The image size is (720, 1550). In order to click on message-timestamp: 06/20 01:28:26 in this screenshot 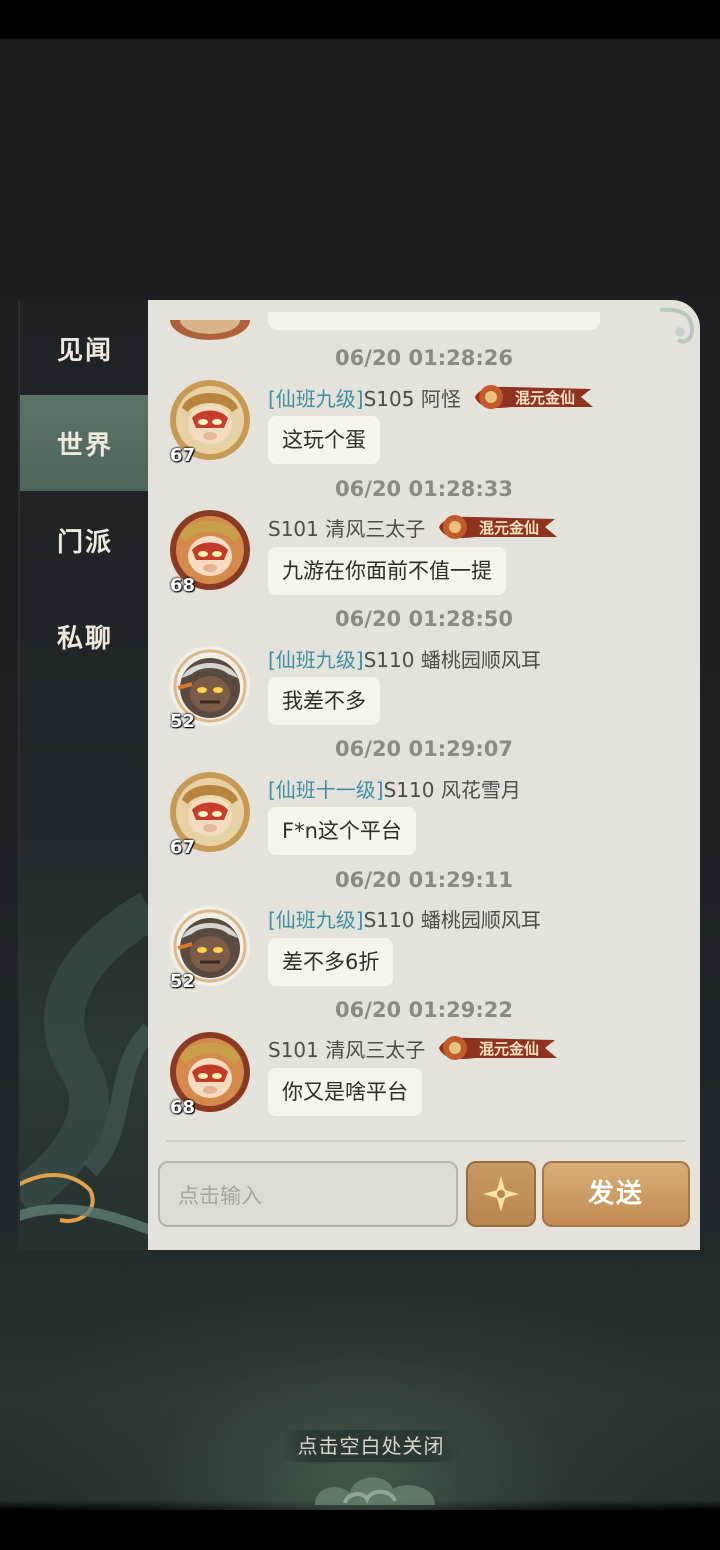, I will do `click(424, 358)`.